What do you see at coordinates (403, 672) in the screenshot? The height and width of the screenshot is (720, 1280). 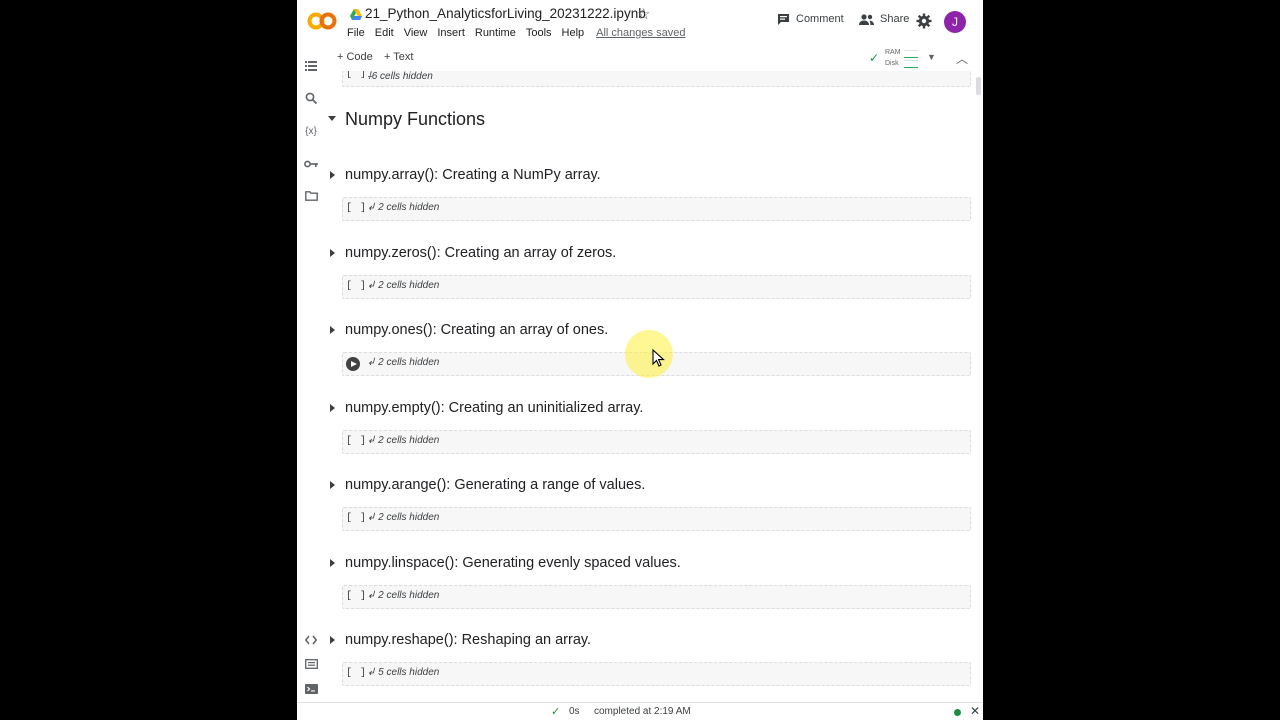 I see `hidden-cells-label: ↲ 5 cells hidden` at bounding box center [403, 672].